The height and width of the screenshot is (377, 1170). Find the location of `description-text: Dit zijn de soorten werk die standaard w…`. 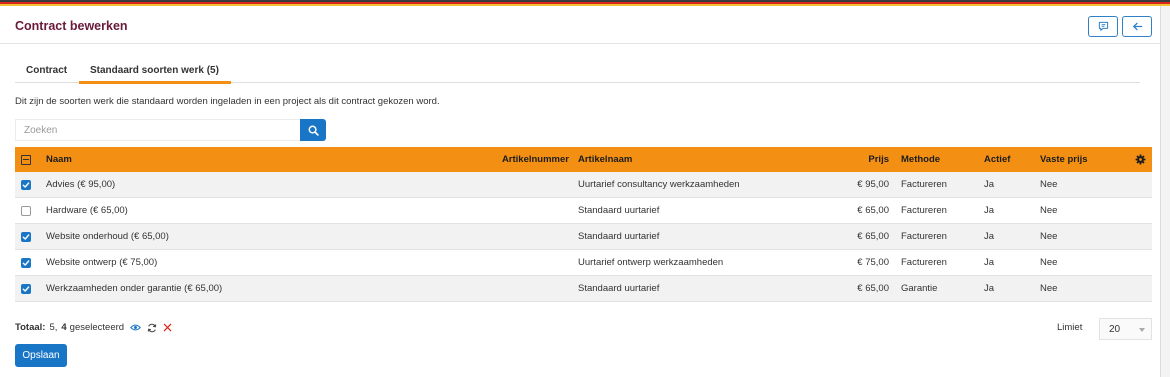

description-text: Dit zijn de soorten werk die standaard w… is located at coordinates (227, 101).